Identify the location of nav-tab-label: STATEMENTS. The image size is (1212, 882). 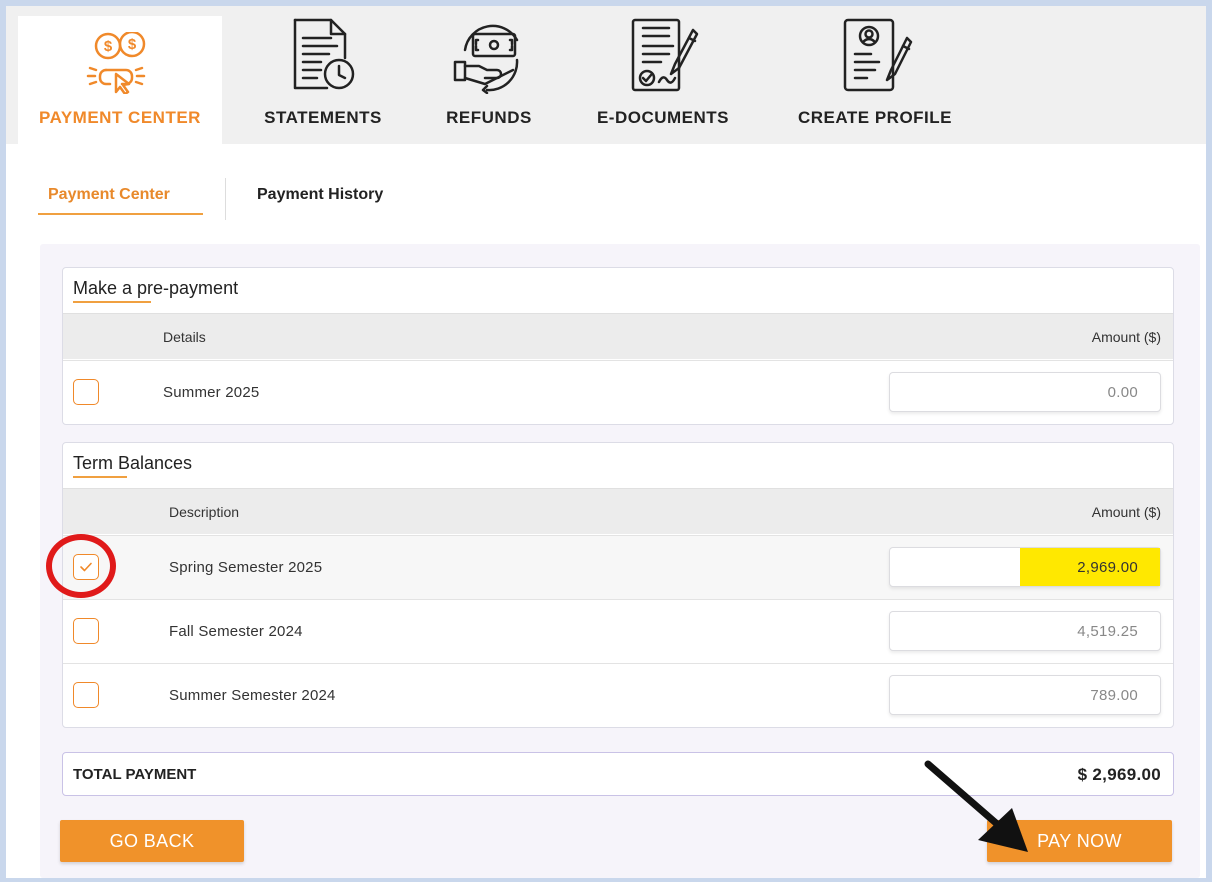
(323, 117).